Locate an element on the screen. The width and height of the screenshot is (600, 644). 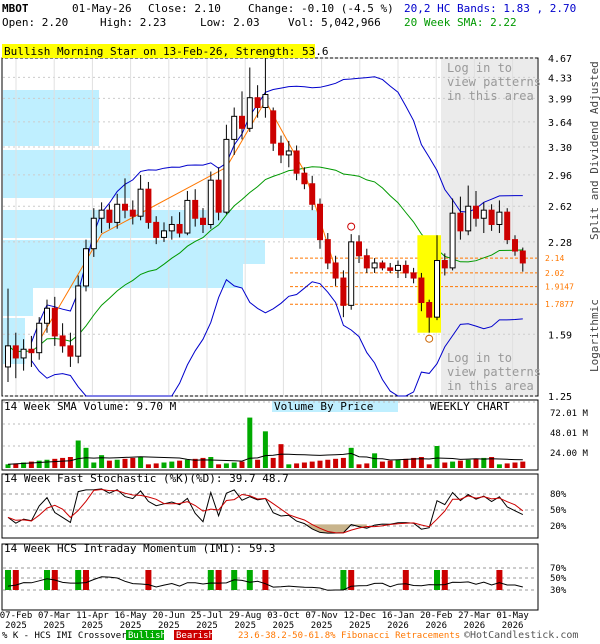
date-tick-label: 11-Apr is located at coordinates (92, 616).